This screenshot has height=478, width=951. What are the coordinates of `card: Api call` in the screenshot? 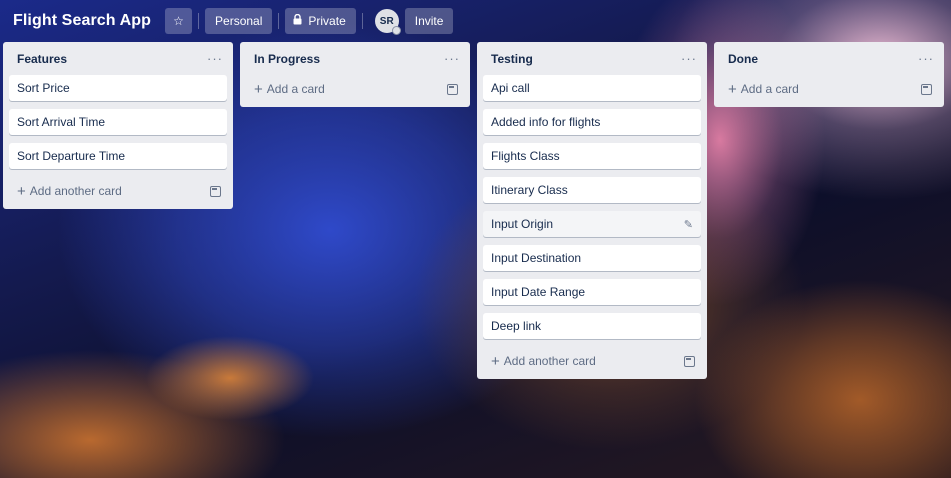 It's located at (592, 88).